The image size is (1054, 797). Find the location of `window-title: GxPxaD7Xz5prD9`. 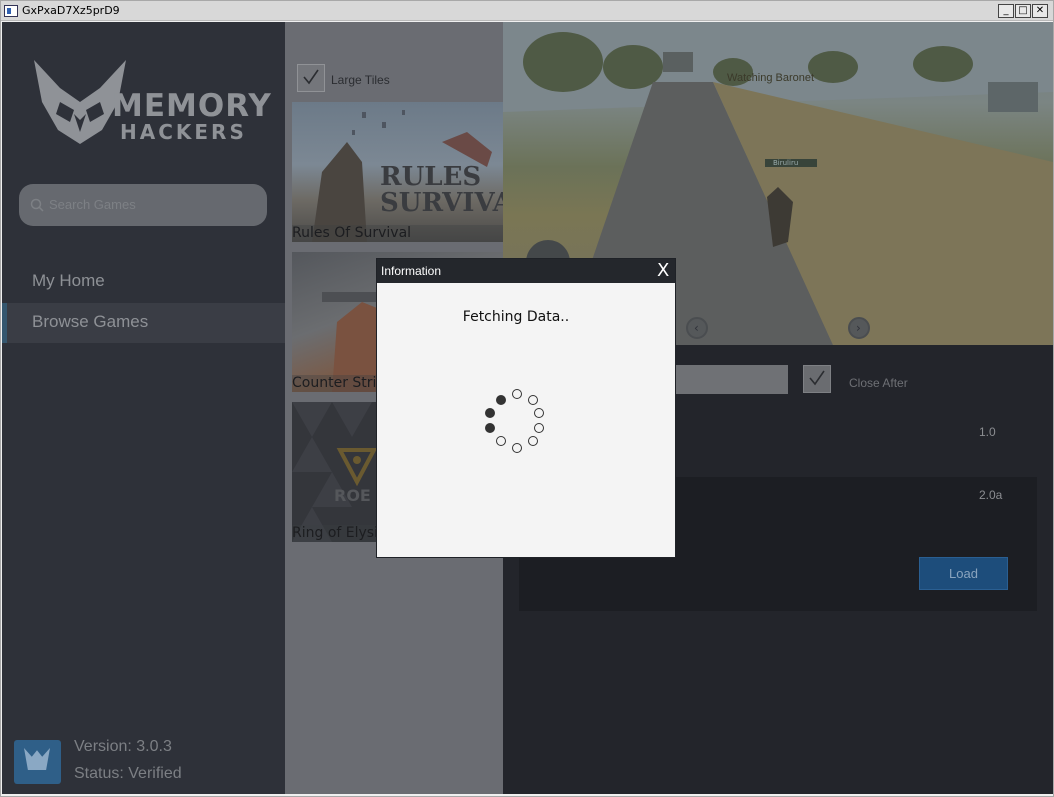

window-title: GxPxaD7Xz5prD9 is located at coordinates (71, 10).